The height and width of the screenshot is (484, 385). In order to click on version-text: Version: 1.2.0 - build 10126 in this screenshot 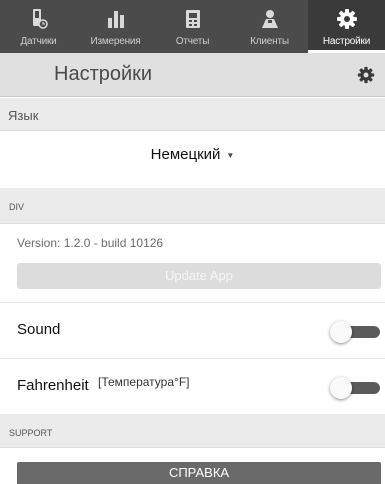, I will do `click(90, 243)`.